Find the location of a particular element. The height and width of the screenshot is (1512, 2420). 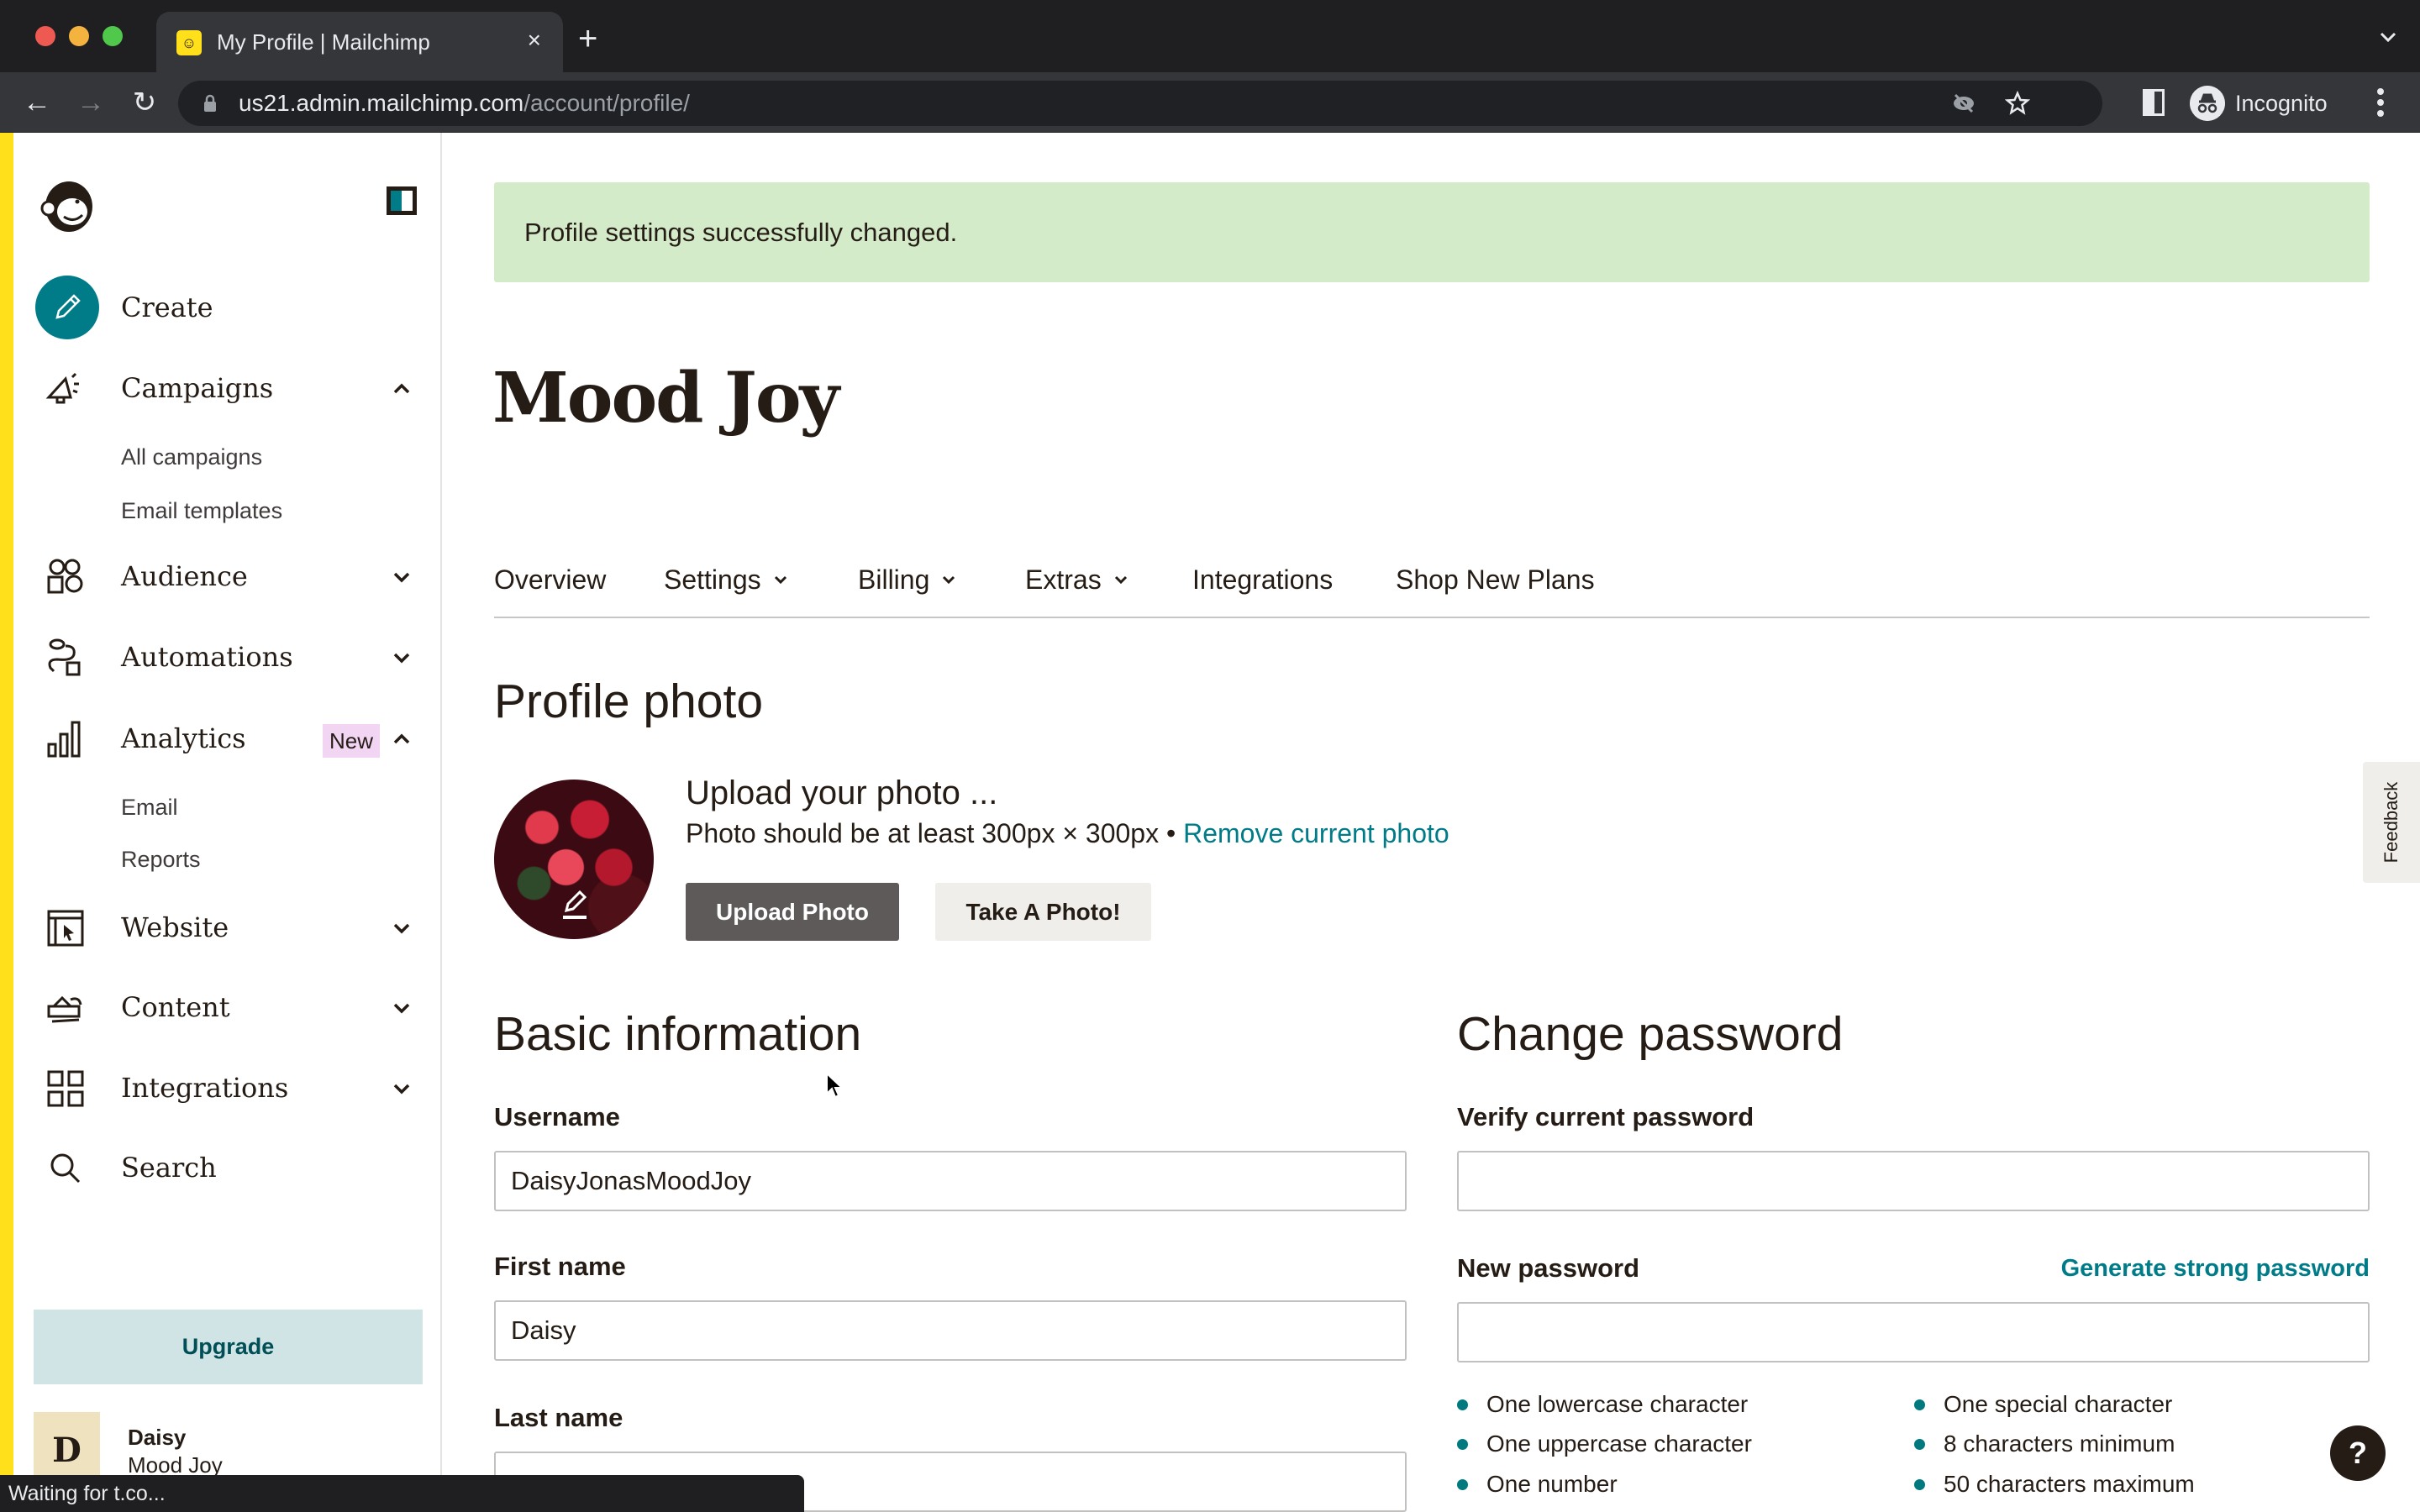

upload-photo-button: Upload Photo is located at coordinates (793, 912).